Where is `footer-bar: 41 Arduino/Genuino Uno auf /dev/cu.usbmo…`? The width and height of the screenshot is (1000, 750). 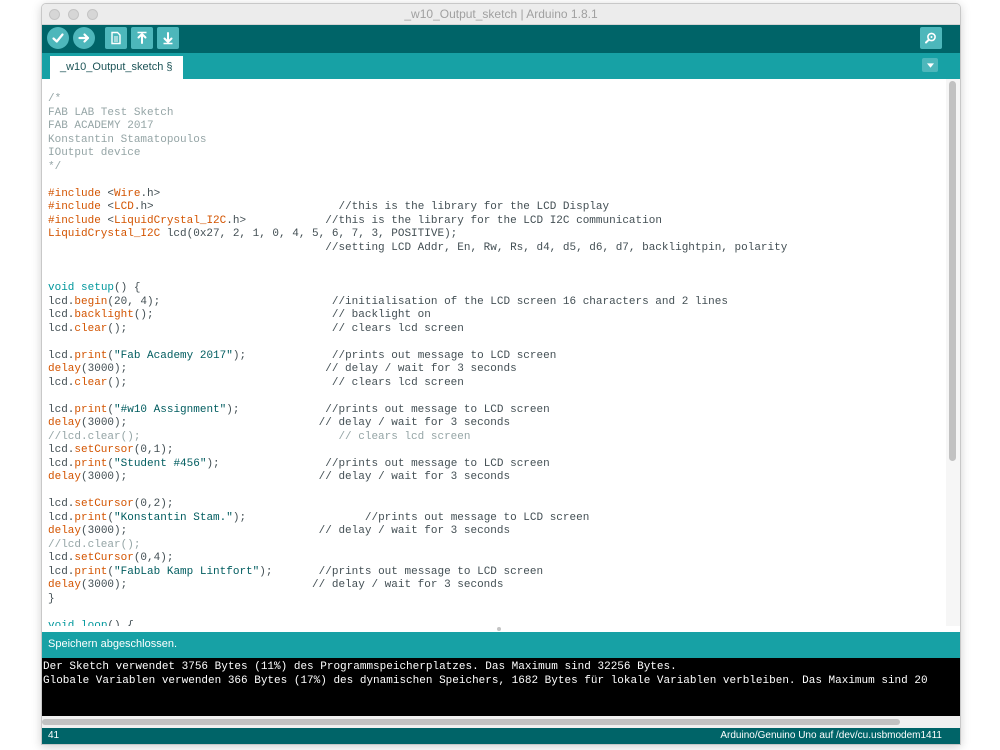 footer-bar: 41 Arduino/Genuino Uno auf /dev/cu.usbmo… is located at coordinates (501, 736).